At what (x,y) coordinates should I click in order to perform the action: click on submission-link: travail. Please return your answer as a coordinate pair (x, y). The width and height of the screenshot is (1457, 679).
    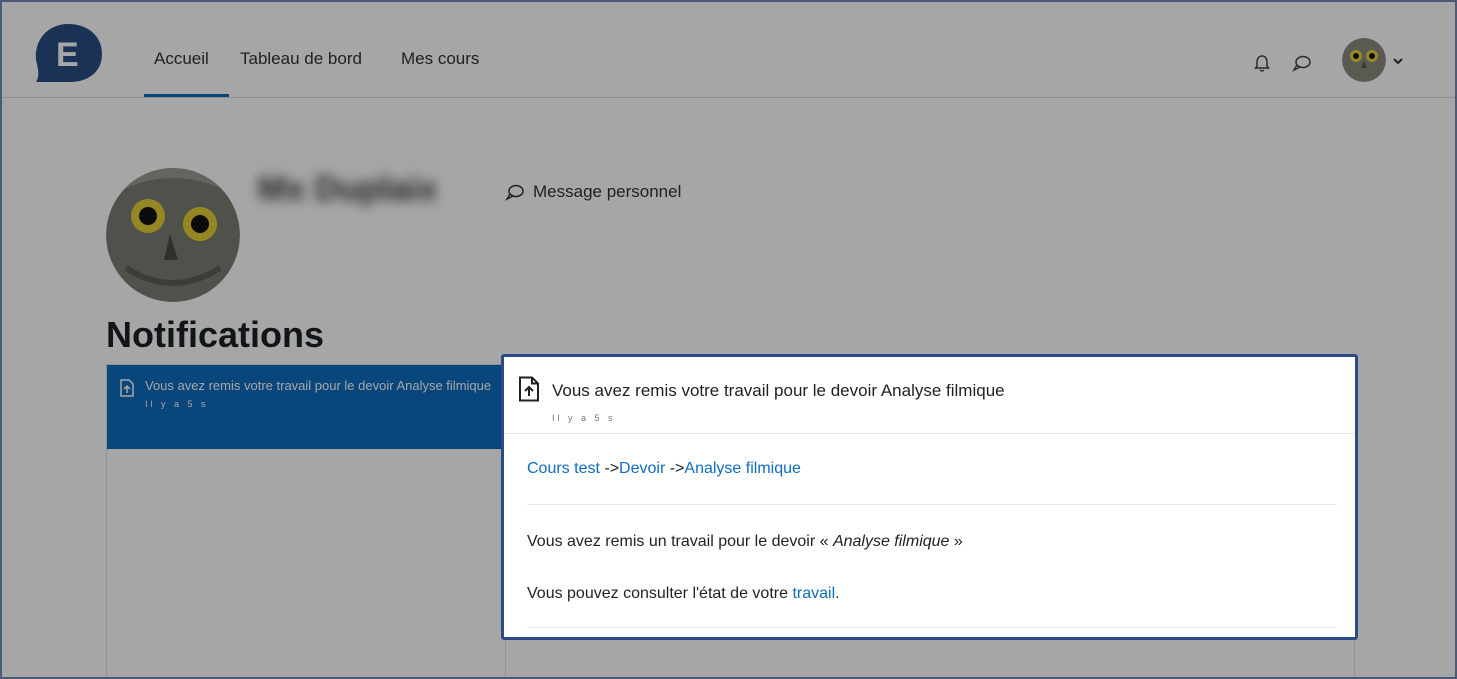
    Looking at the image, I should click on (813, 593).